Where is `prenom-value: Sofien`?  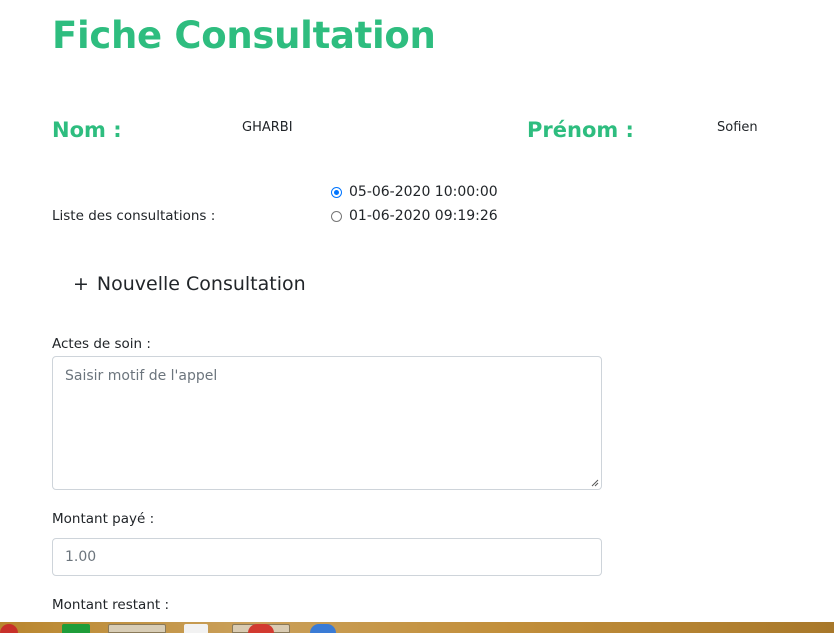
prenom-value: Sofien is located at coordinates (737, 127).